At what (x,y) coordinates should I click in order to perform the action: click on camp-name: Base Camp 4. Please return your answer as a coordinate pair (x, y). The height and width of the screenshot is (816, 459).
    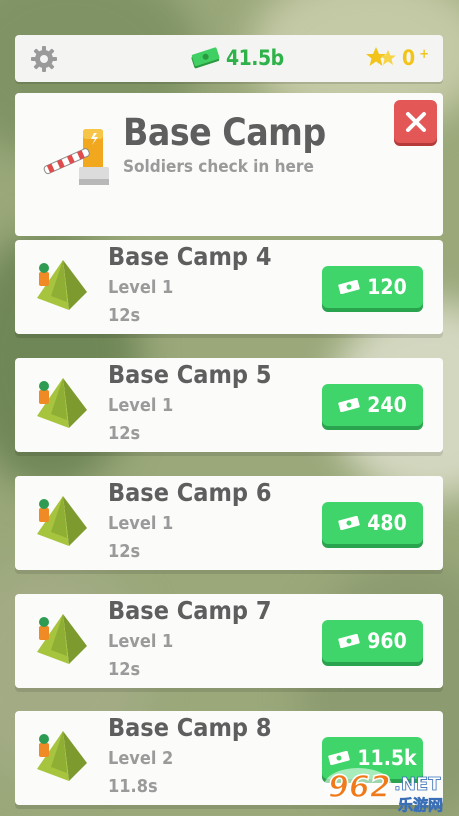
    Looking at the image, I should click on (190, 256).